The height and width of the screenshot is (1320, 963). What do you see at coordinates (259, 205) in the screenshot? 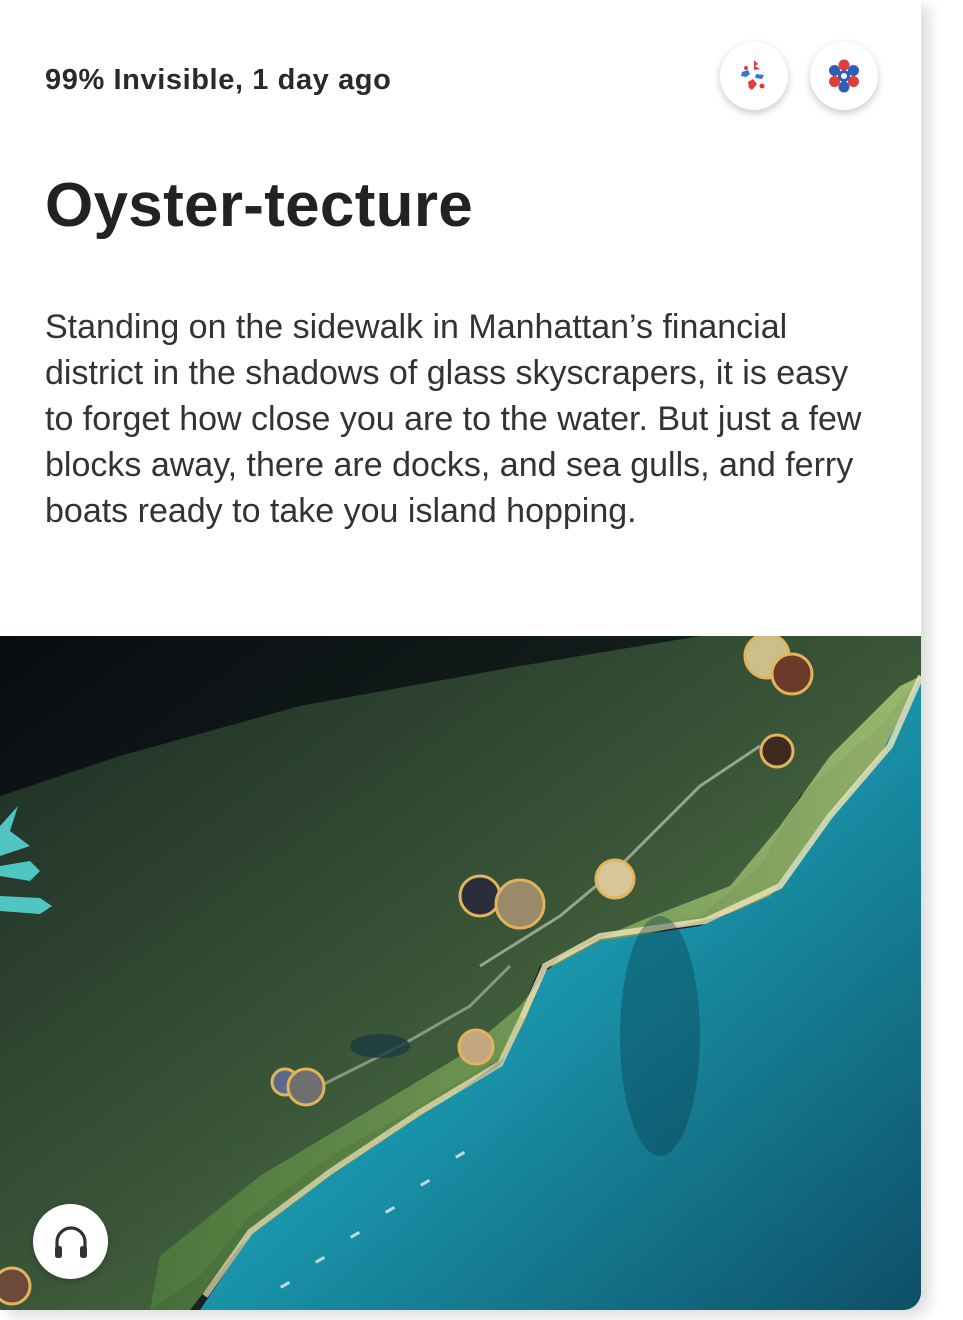
I see `episode-title: Oyster-tecture` at bounding box center [259, 205].